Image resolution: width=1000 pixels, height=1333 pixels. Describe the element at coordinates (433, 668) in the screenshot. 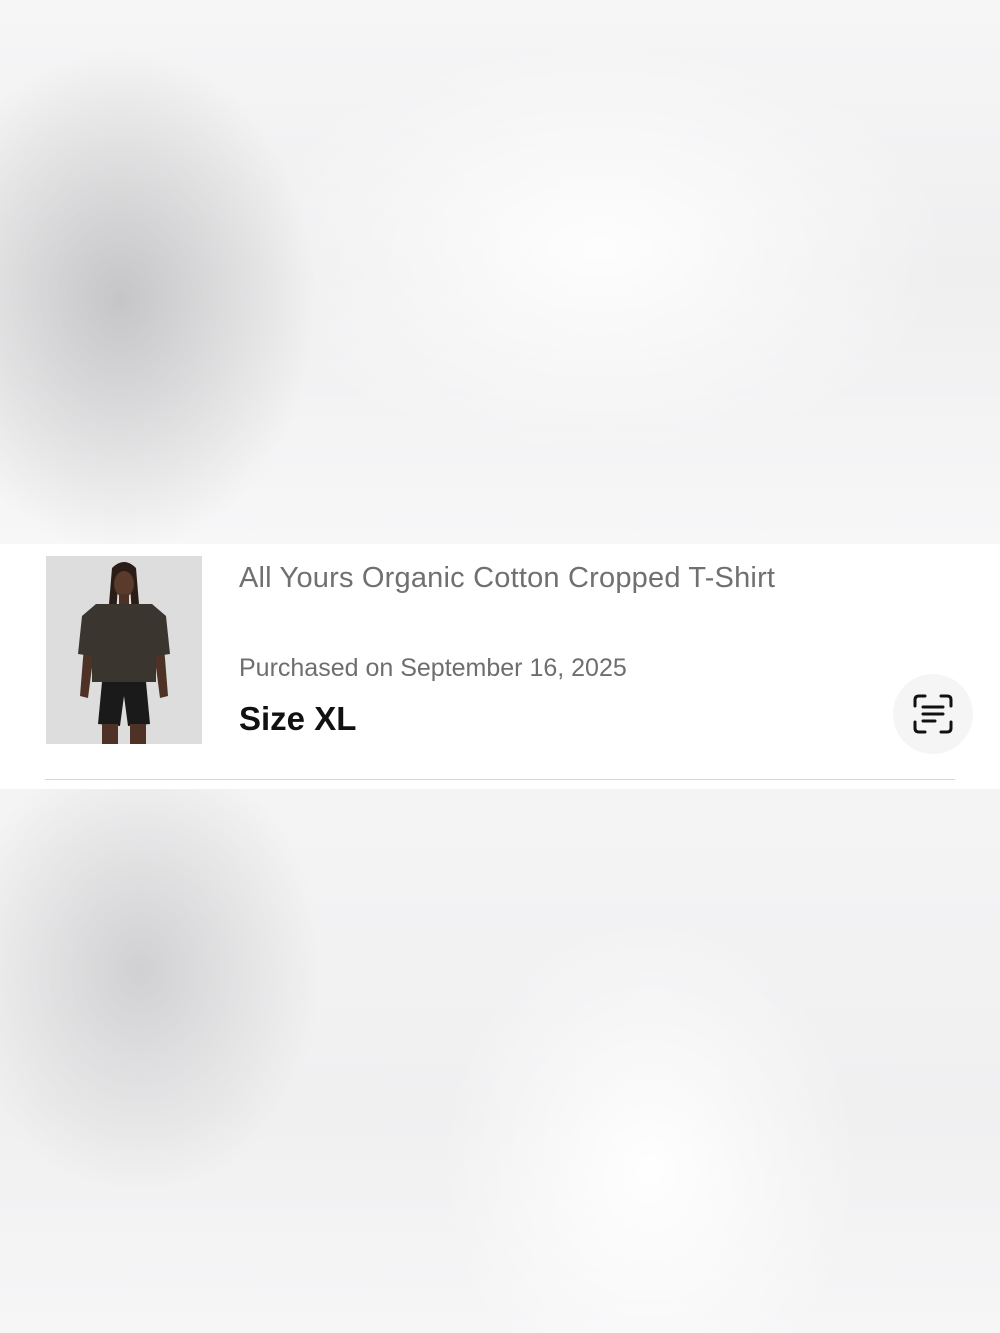

I see `purchase-date: Purchased on September 16, 2025` at that location.